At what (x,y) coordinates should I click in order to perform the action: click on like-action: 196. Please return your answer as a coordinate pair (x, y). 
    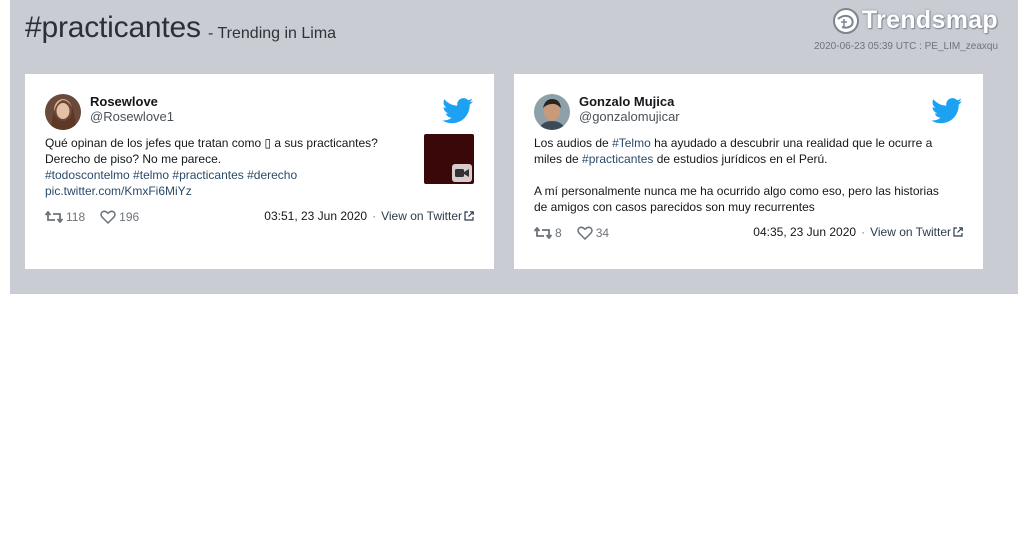
    Looking at the image, I should click on (119, 217).